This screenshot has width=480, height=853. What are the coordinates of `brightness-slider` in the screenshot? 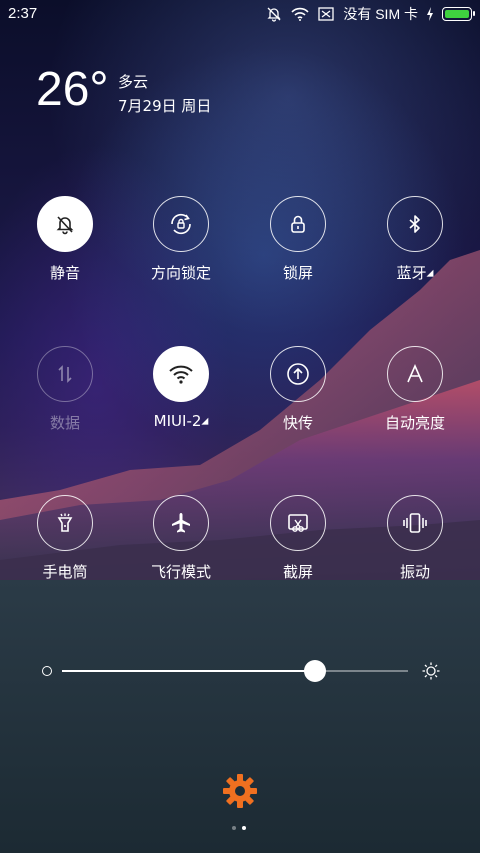 It's located at (241, 671).